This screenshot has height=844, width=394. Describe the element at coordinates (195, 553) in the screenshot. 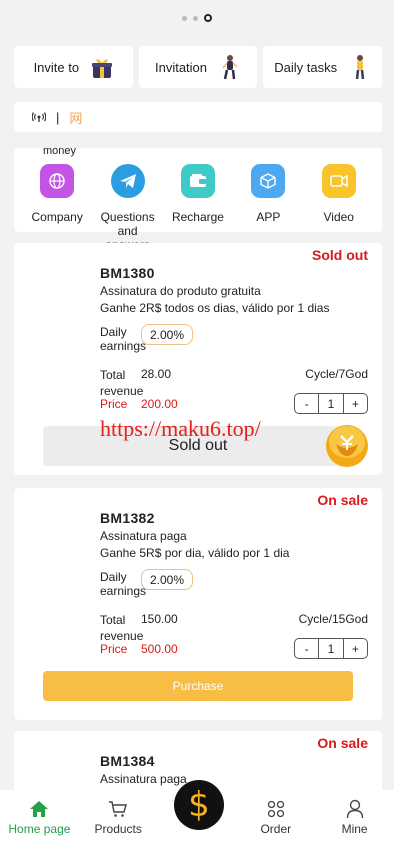

I see `product-description: Ganhe 5R$ por dia, válido por 1 dia` at that location.